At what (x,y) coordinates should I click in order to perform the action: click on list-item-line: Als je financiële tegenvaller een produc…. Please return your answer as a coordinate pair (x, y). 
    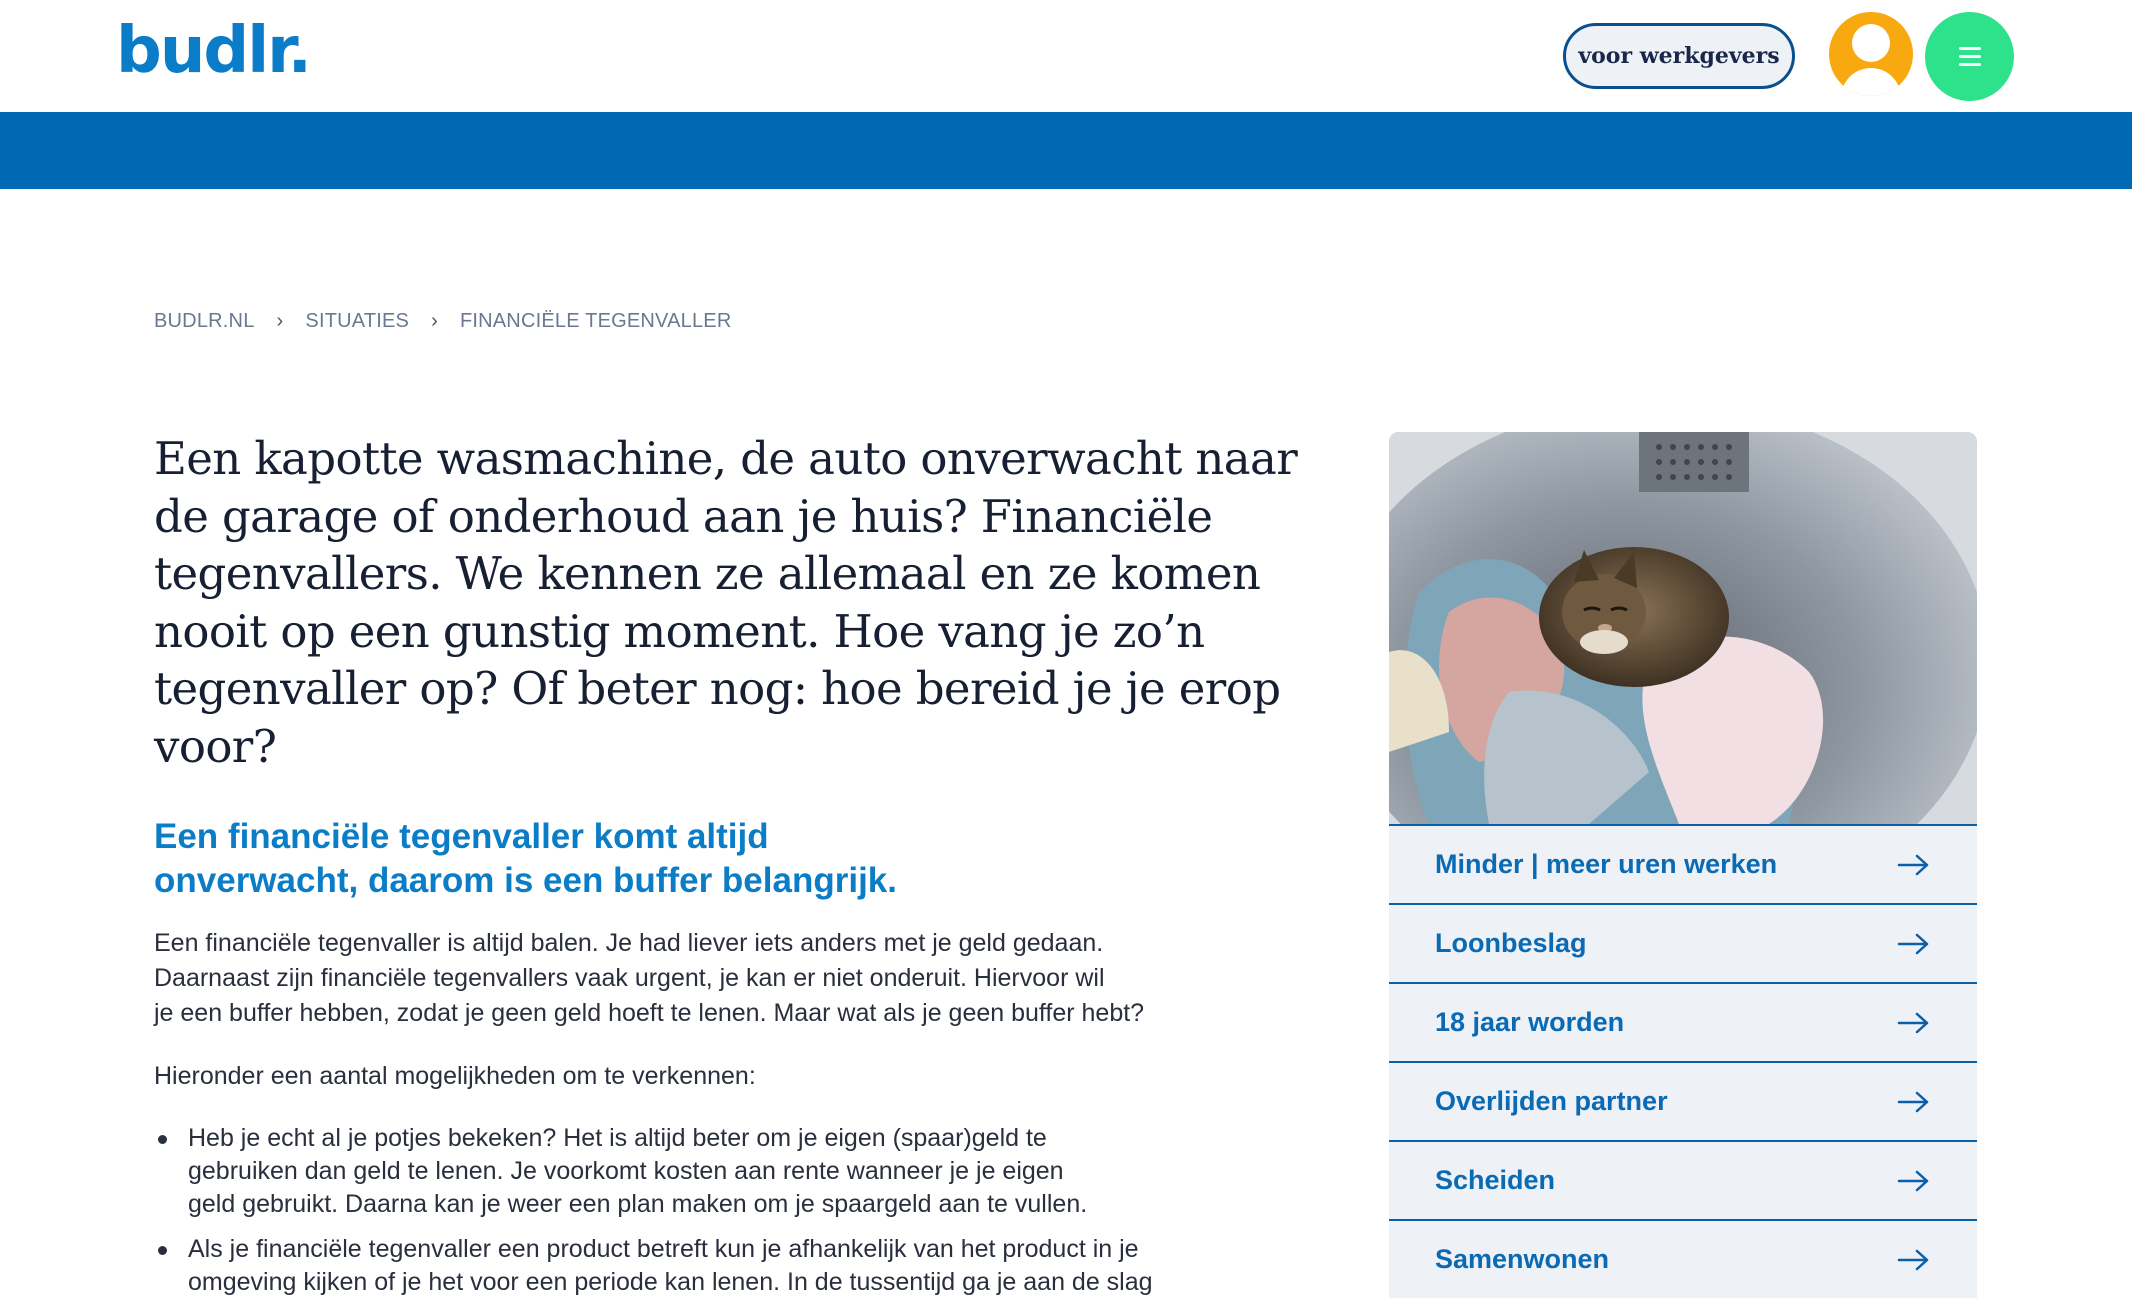
    Looking at the image, I should click on (663, 1249).